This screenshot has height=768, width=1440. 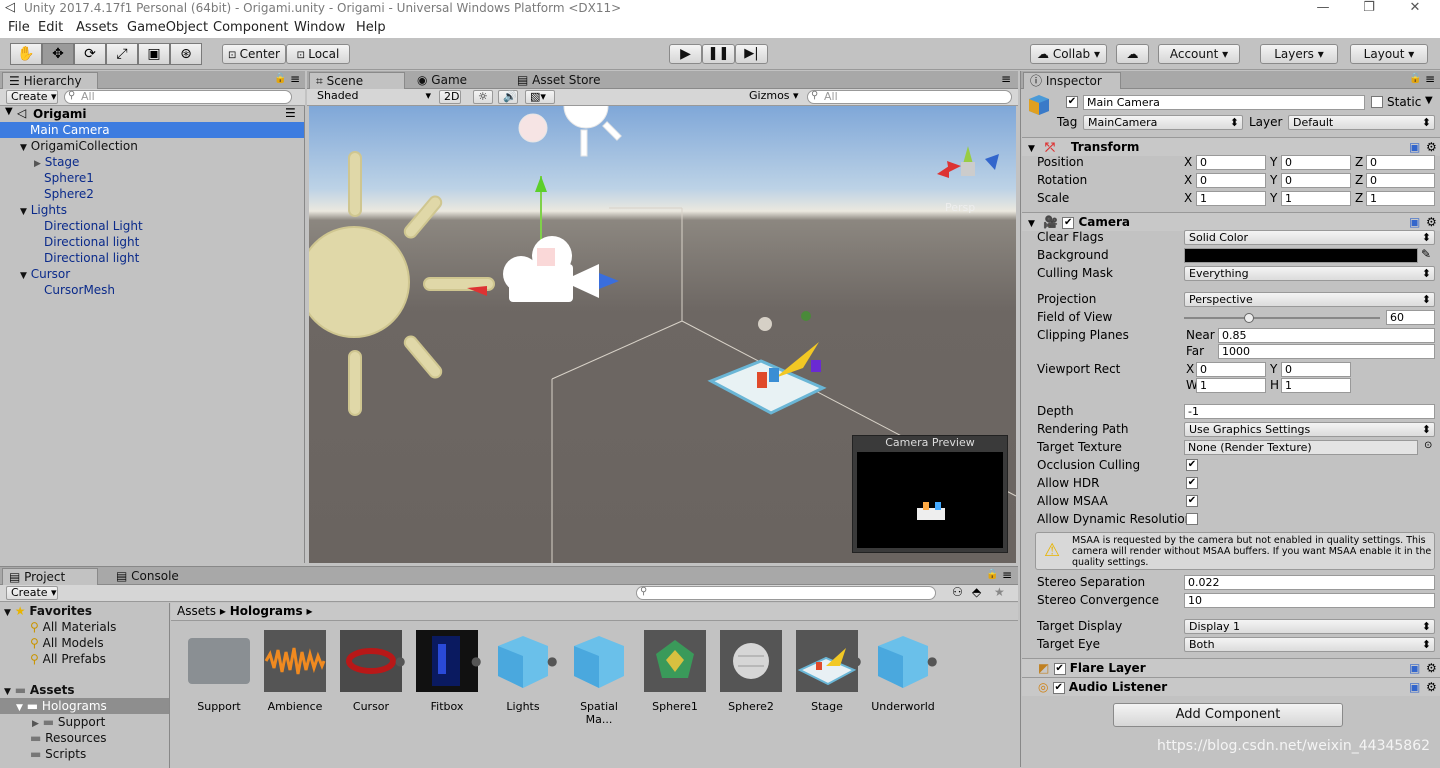 What do you see at coordinates (68, 738) in the screenshot?
I see `tree-item-resources: ▬ Resources` at bounding box center [68, 738].